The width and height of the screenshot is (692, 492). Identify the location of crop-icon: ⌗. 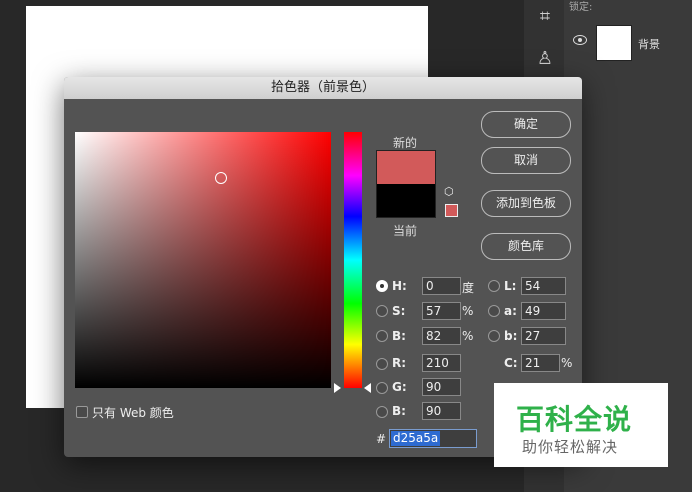
(545, 17).